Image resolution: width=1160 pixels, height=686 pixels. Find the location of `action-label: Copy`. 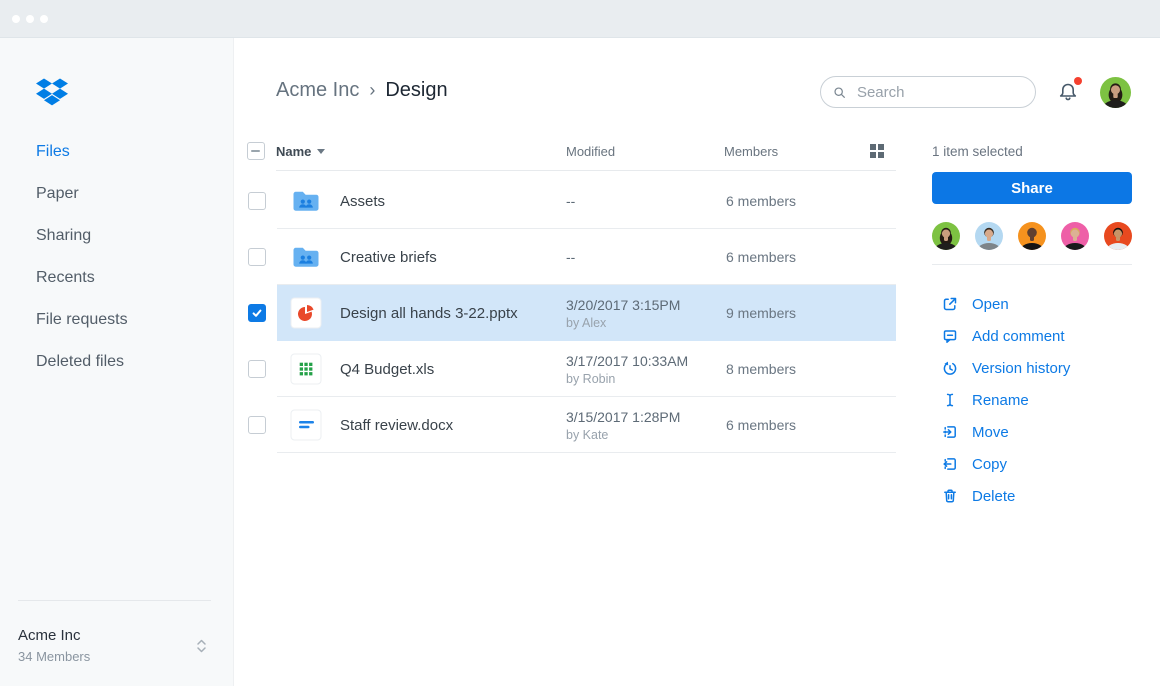

action-label: Copy is located at coordinates (990, 464).